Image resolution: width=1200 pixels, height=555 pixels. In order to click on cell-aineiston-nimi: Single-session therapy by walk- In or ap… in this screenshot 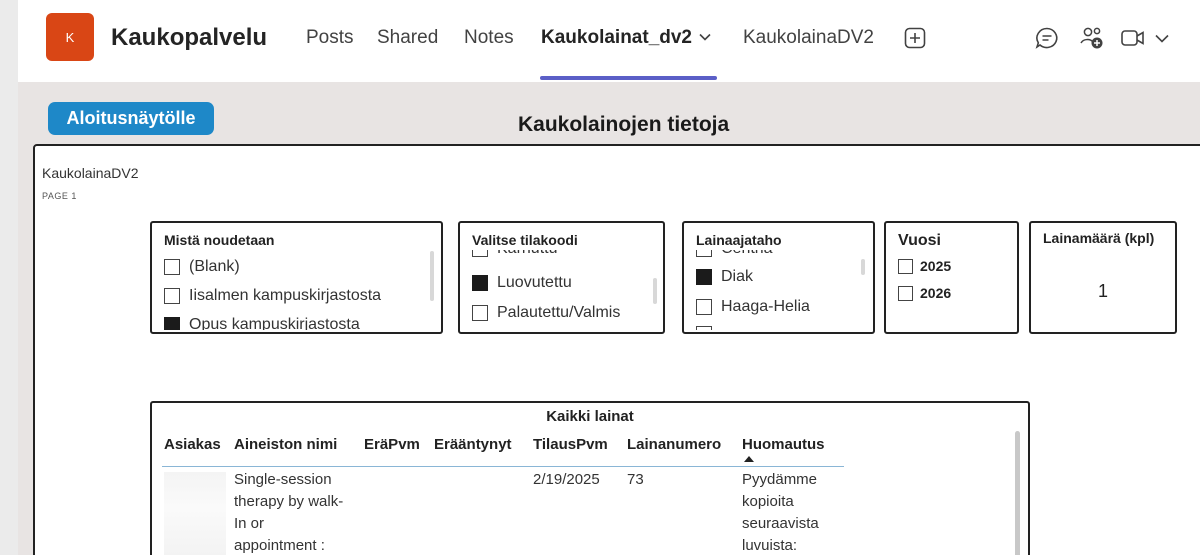, I will do `click(288, 512)`.